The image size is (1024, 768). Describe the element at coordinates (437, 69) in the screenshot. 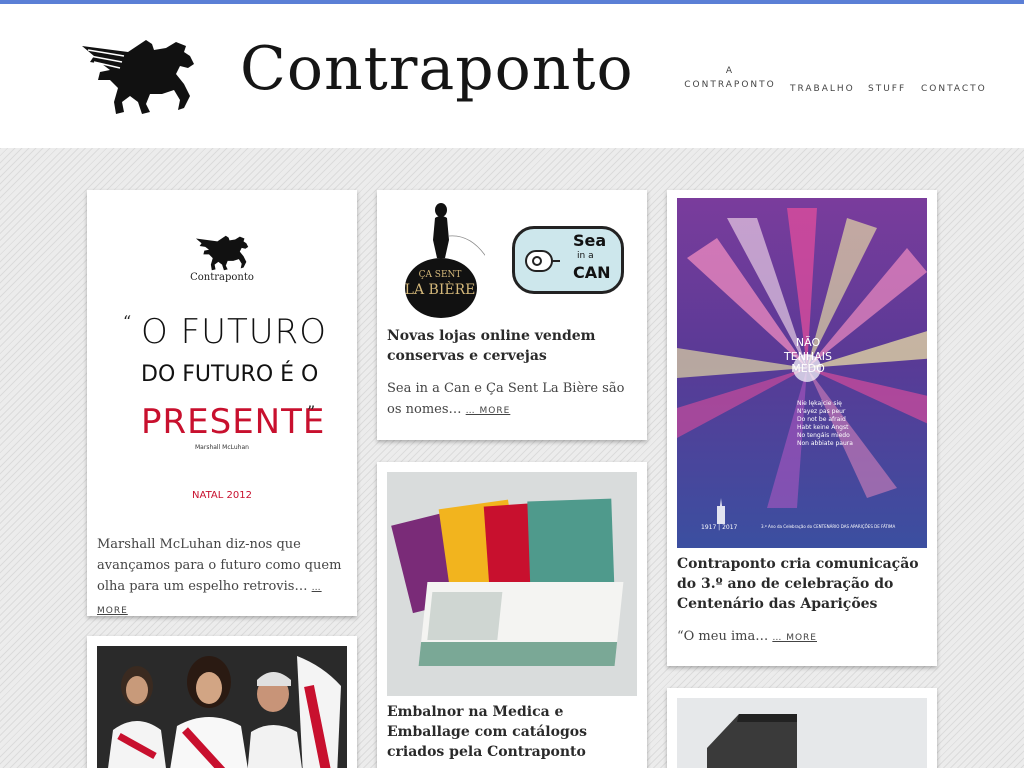

I see `site-title: Contraponto` at that location.